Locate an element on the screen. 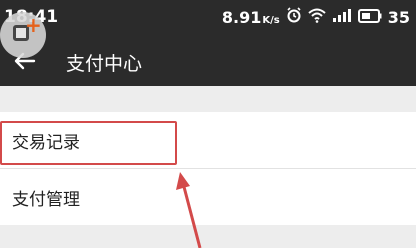 The width and height of the screenshot is (416, 248). annotation-arrow is located at coordinates (189, 210).